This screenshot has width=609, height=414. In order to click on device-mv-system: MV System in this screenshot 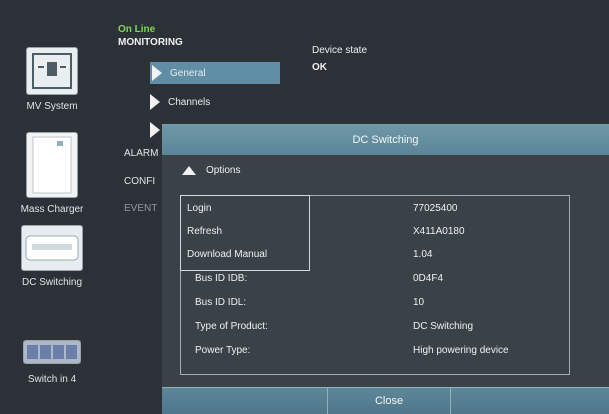, I will do `click(52, 79)`.